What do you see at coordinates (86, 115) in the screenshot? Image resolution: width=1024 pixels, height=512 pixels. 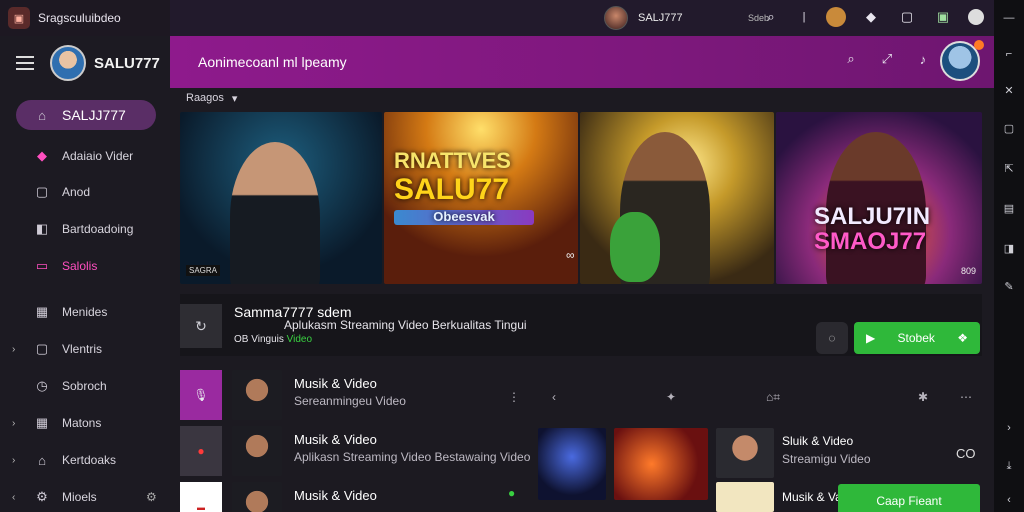 I see `sidebar-item-home: ⌂ SALJJ777` at bounding box center [86, 115].